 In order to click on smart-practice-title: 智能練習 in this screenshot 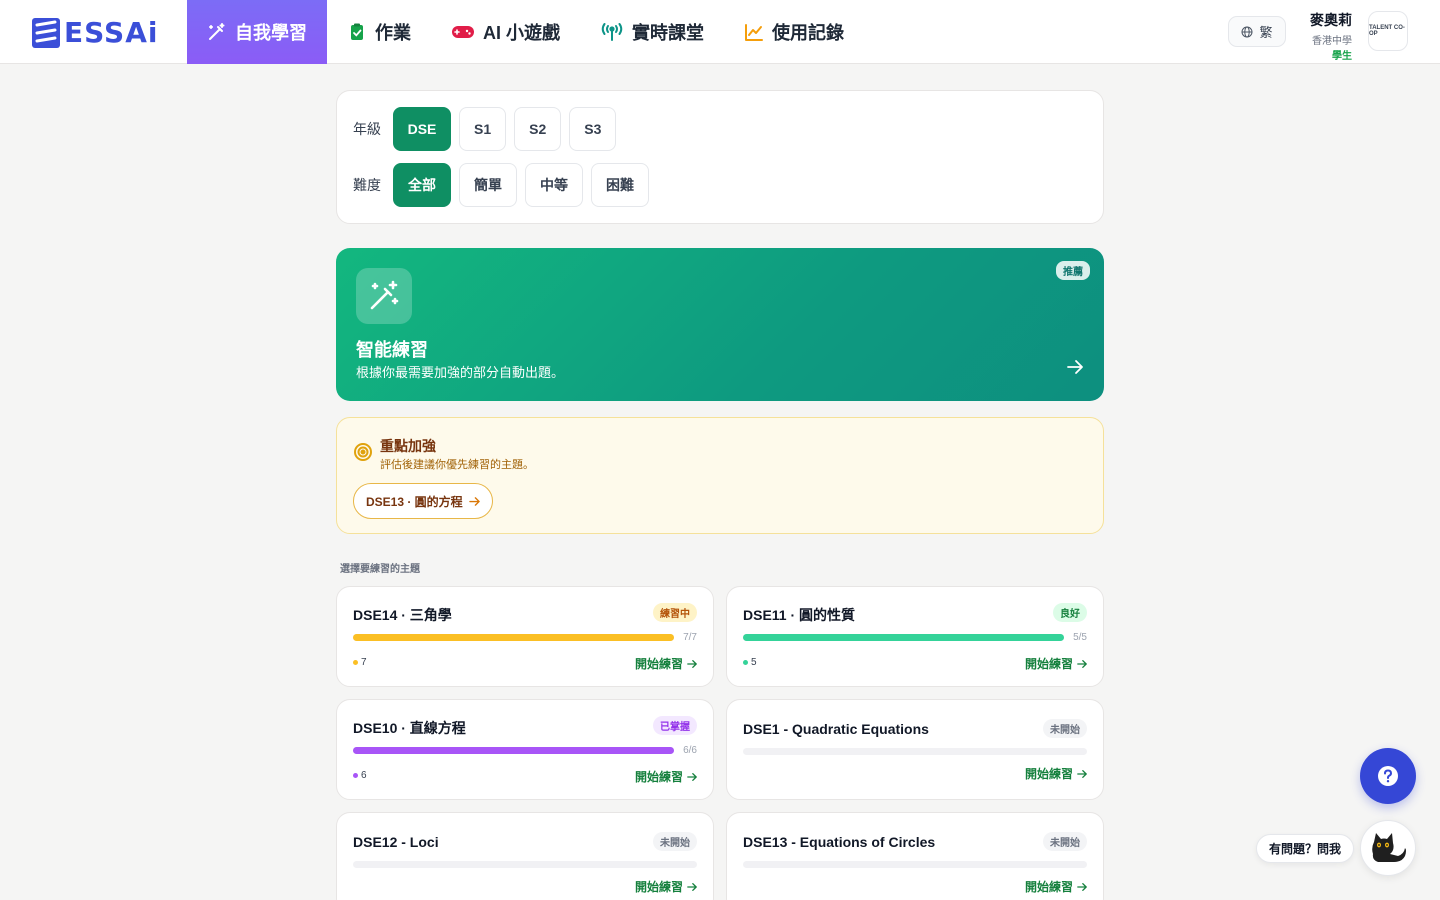, I will do `click(392, 350)`.